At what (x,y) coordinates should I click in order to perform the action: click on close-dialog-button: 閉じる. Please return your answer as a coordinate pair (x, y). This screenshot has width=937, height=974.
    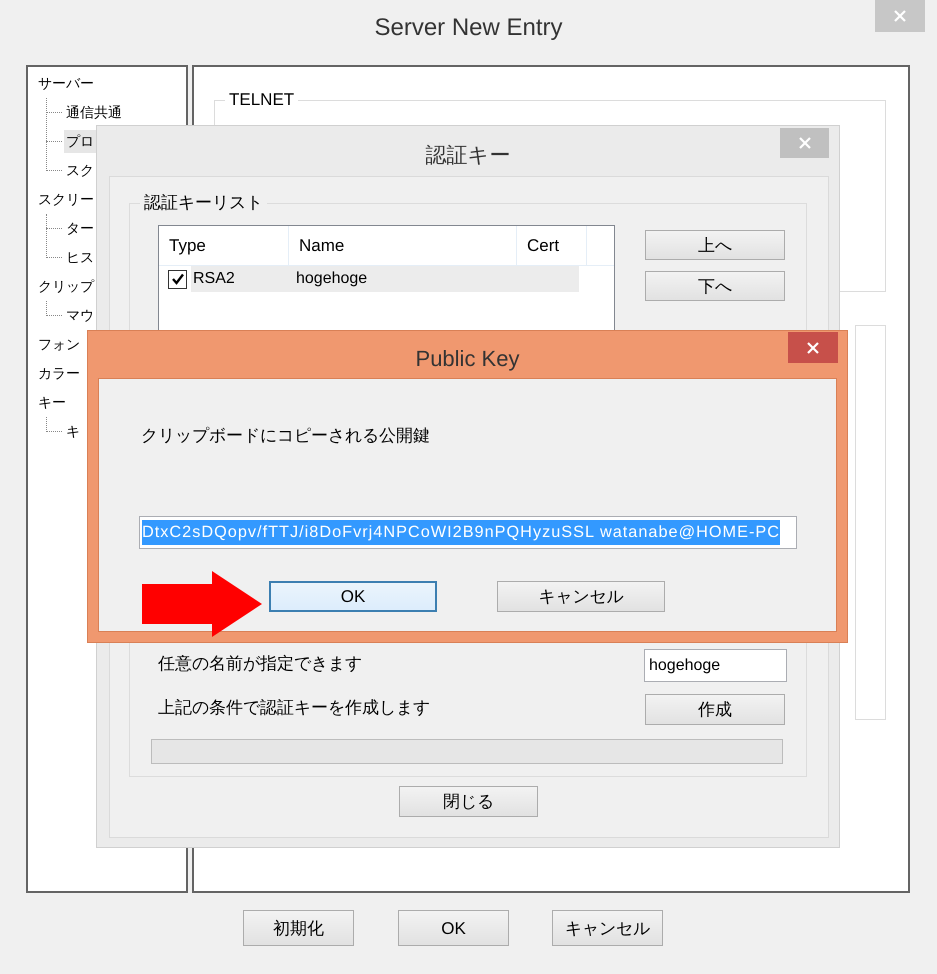
    Looking at the image, I should click on (468, 801).